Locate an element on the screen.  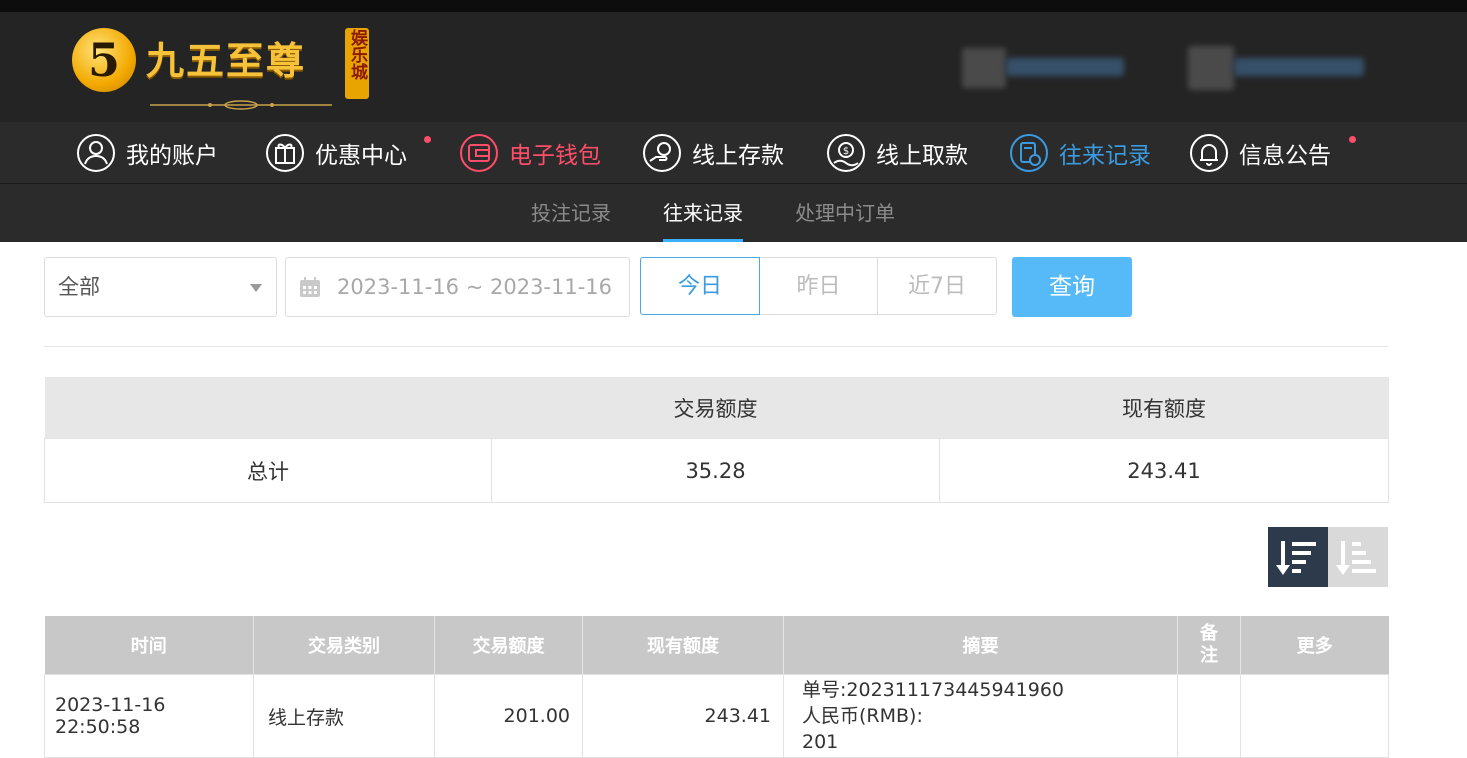
logo-title: 九五至尊 is located at coordinates (226, 60).